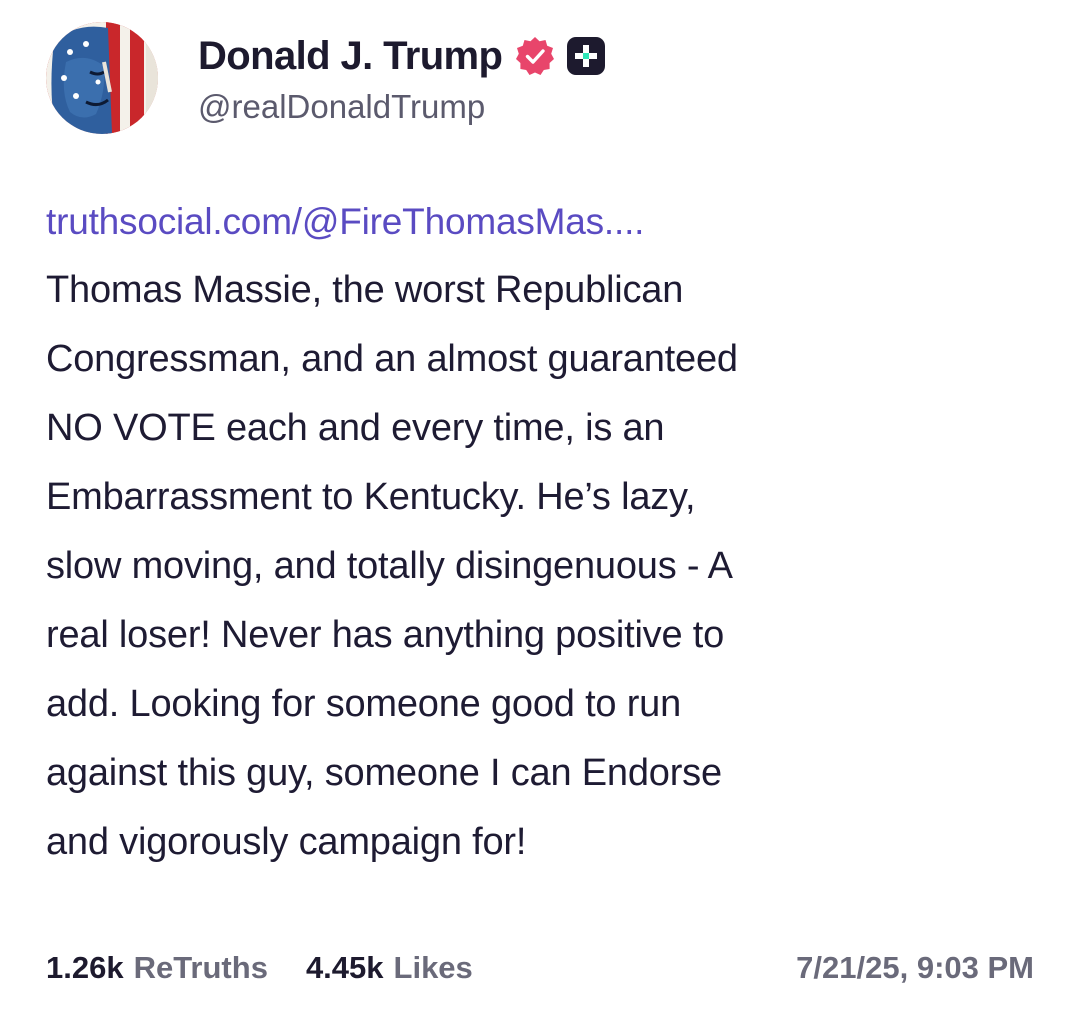 The height and width of the screenshot is (1013, 1080). What do you see at coordinates (344, 967) in the screenshot?
I see `likes-count: 4.45k` at bounding box center [344, 967].